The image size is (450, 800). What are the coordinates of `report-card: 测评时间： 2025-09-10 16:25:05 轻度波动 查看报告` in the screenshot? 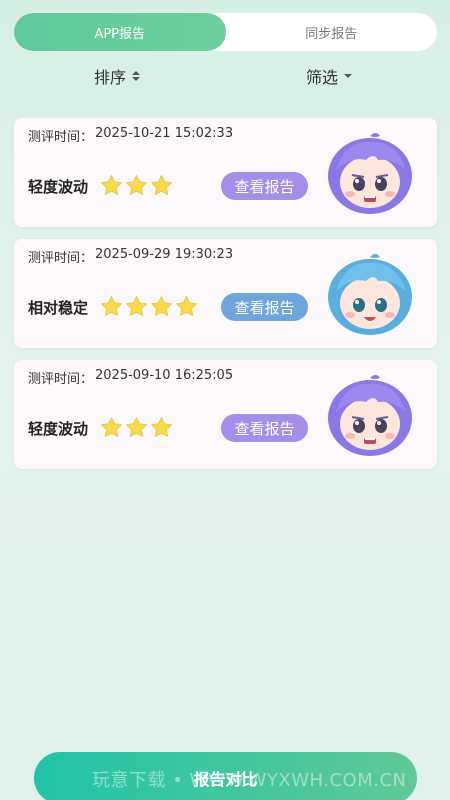 It's located at (225, 414).